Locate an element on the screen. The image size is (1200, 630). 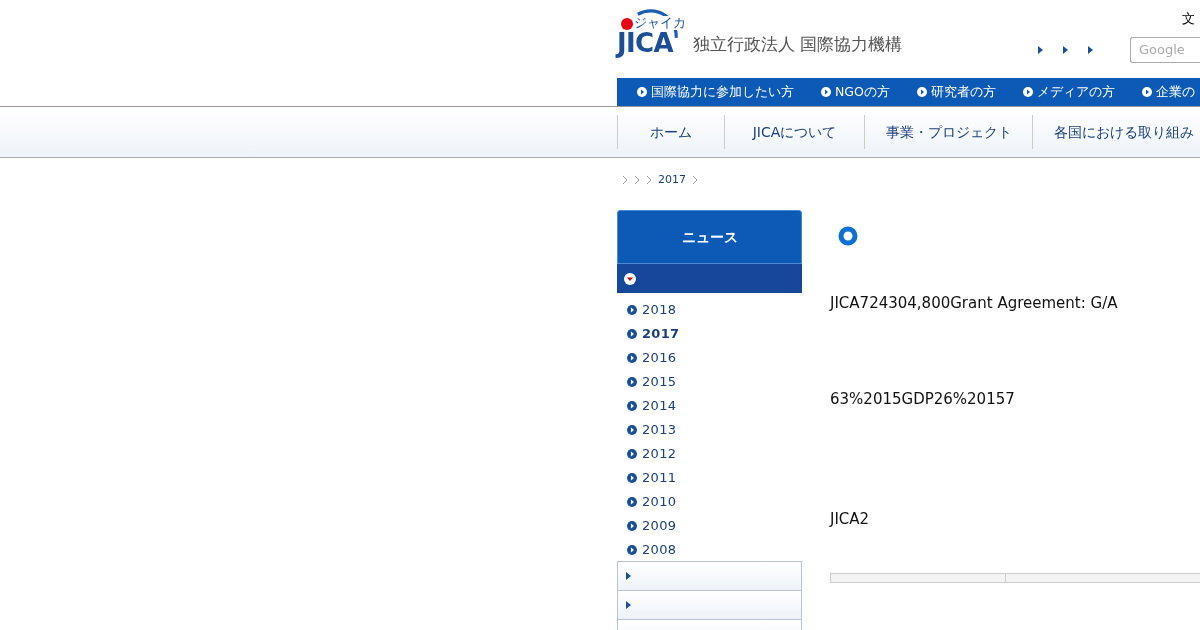
year-link: 2016 is located at coordinates (709, 358).